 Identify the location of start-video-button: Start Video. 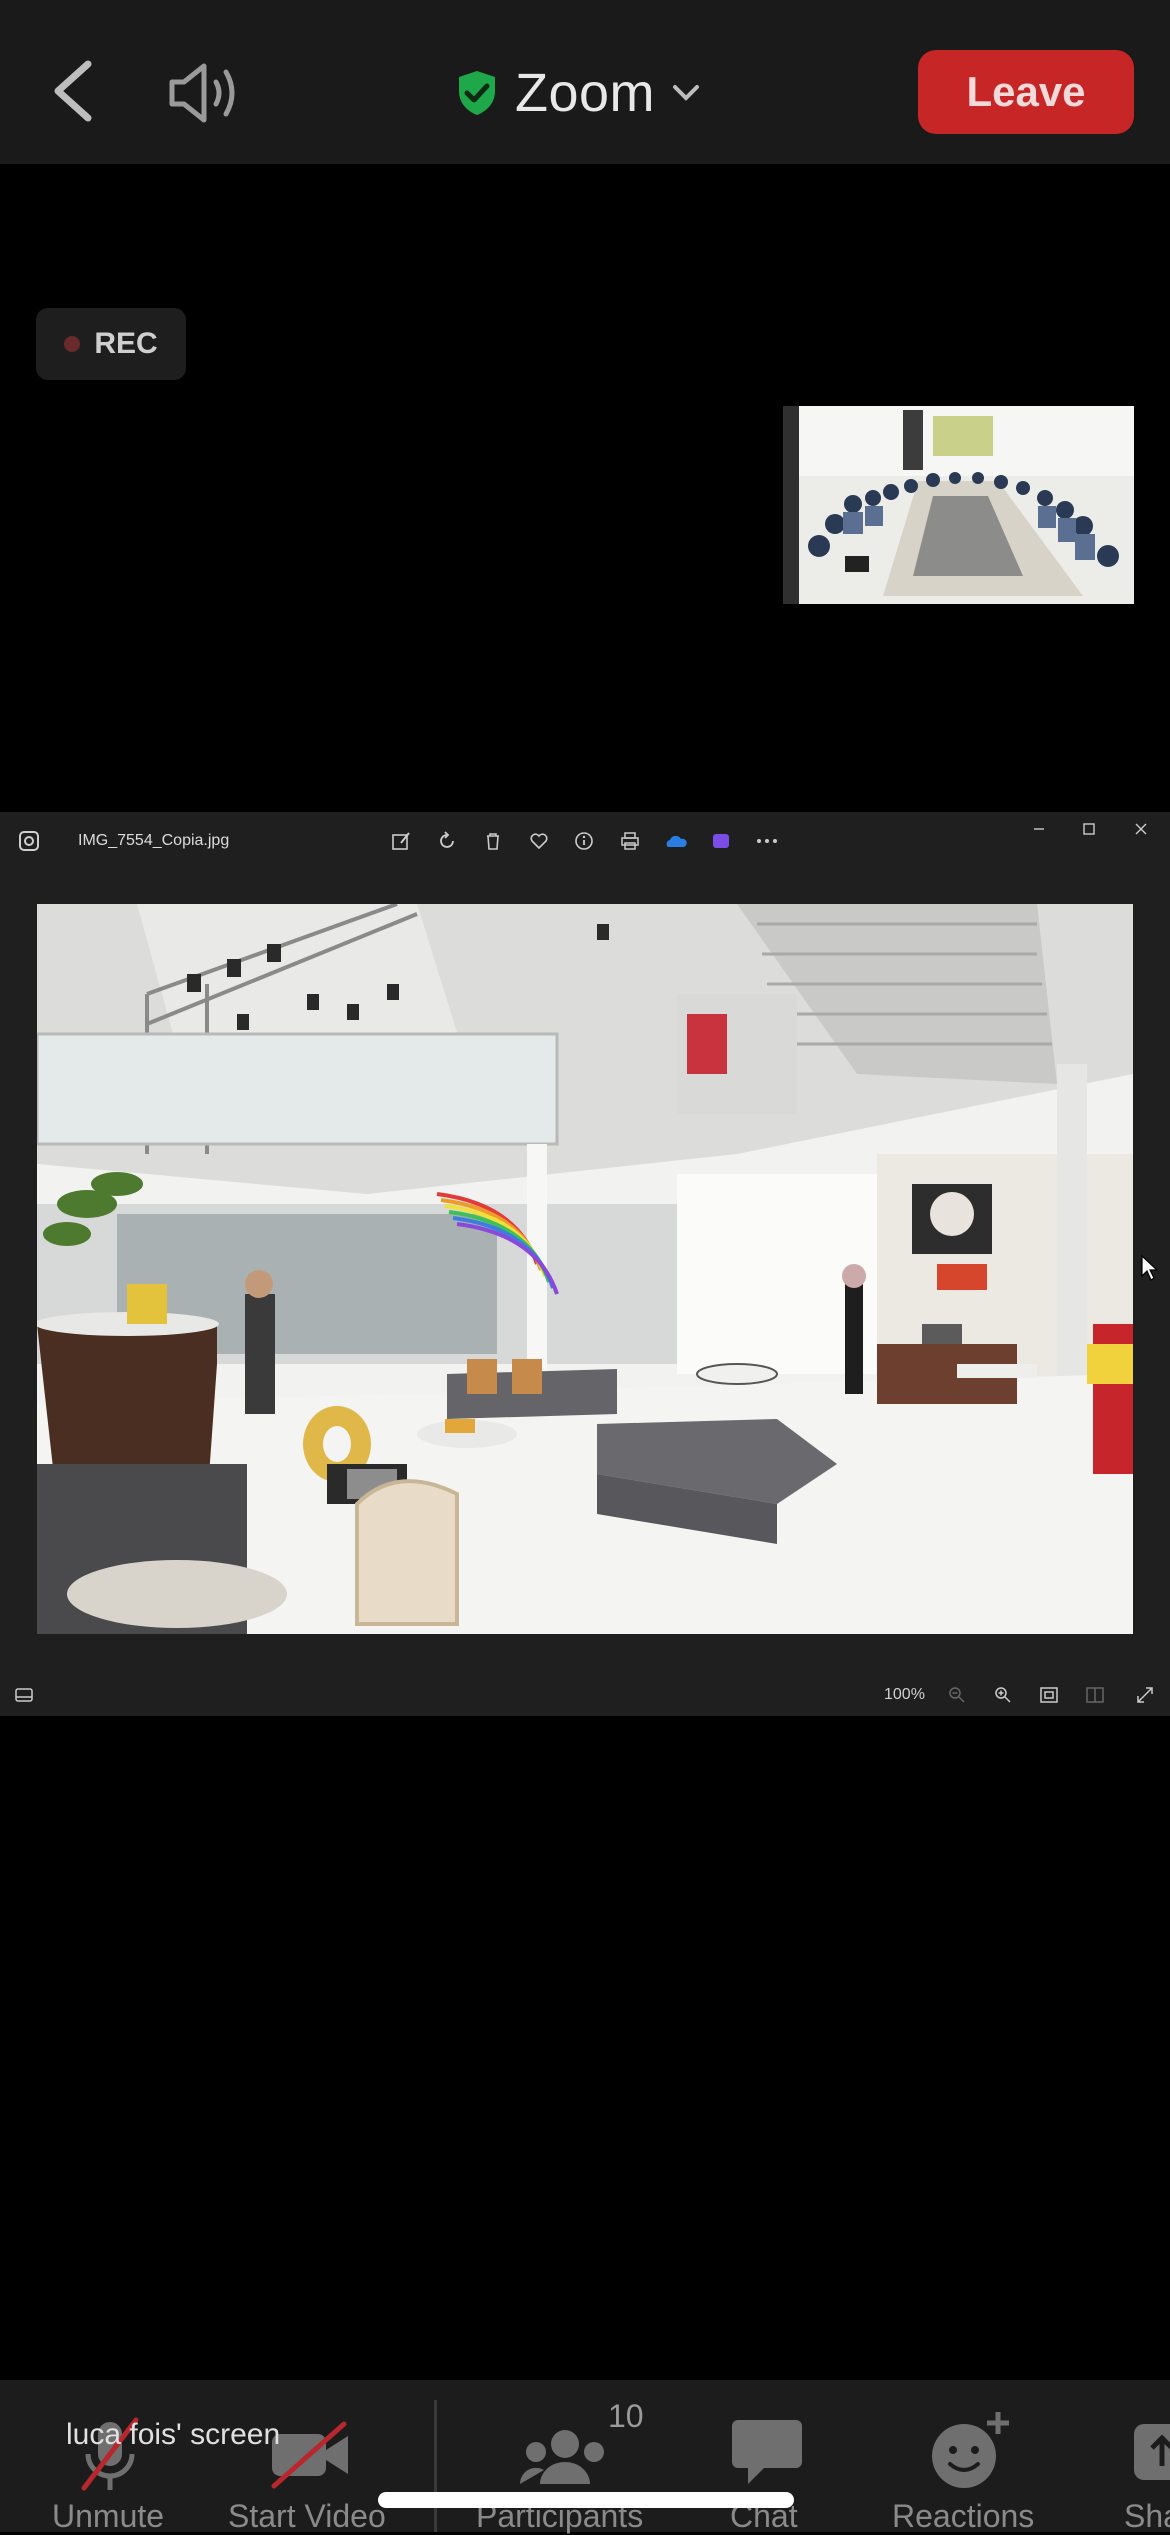
(310, 2457).